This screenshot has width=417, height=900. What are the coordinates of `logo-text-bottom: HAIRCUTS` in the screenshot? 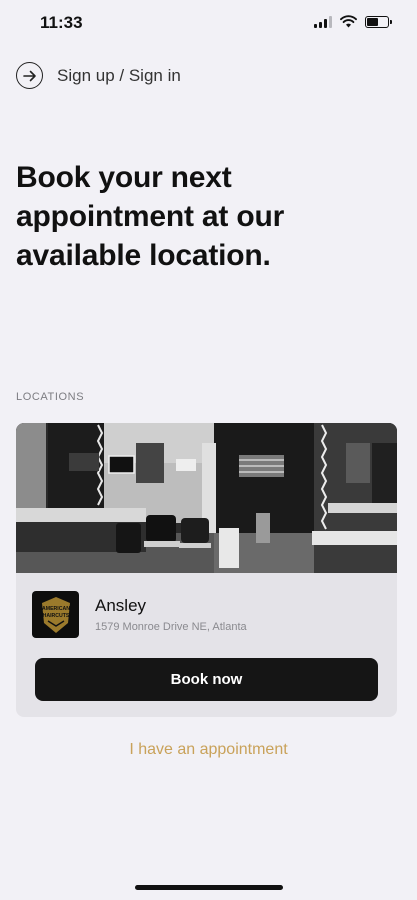 It's located at (55, 616).